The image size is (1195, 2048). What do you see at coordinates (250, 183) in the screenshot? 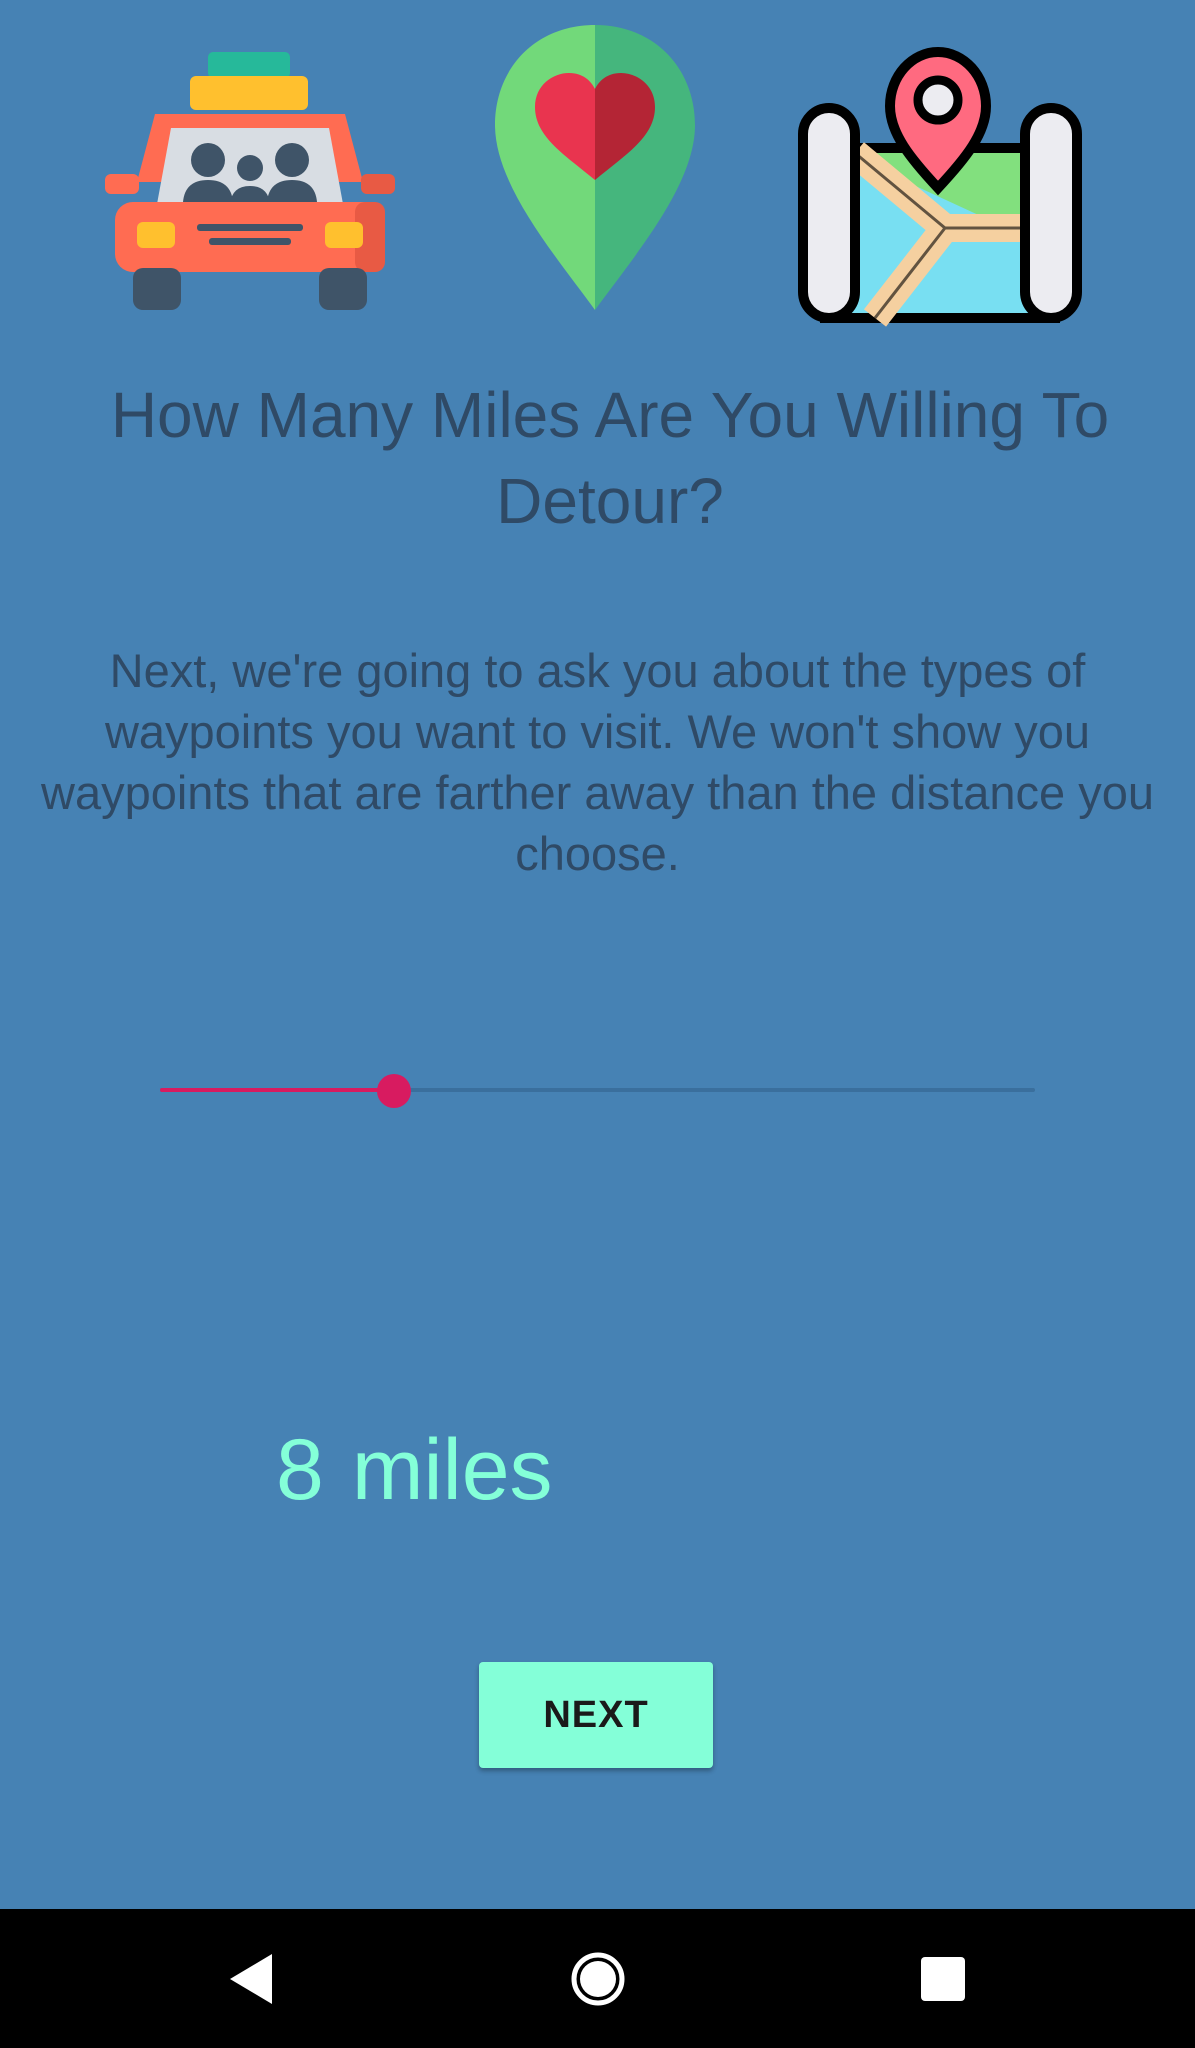
I see `car-icon` at bounding box center [250, 183].